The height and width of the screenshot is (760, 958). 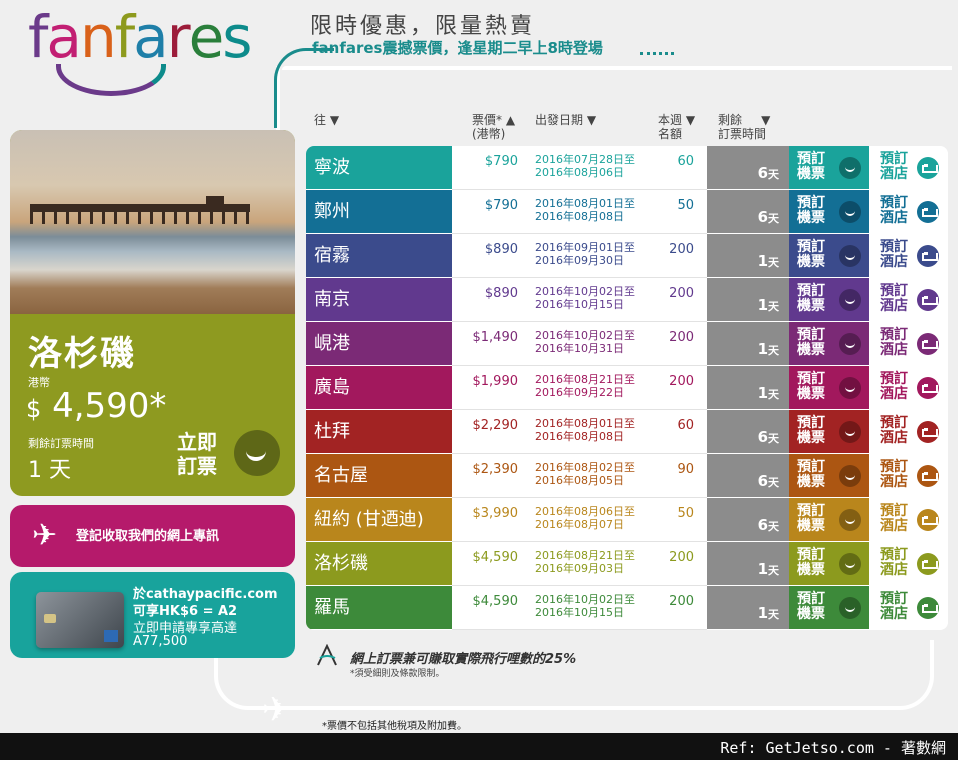 What do you see at coordinates (670, 134) in the screenshot?
I see `header-sublabel: 名額` at bounding box center [670, 134].